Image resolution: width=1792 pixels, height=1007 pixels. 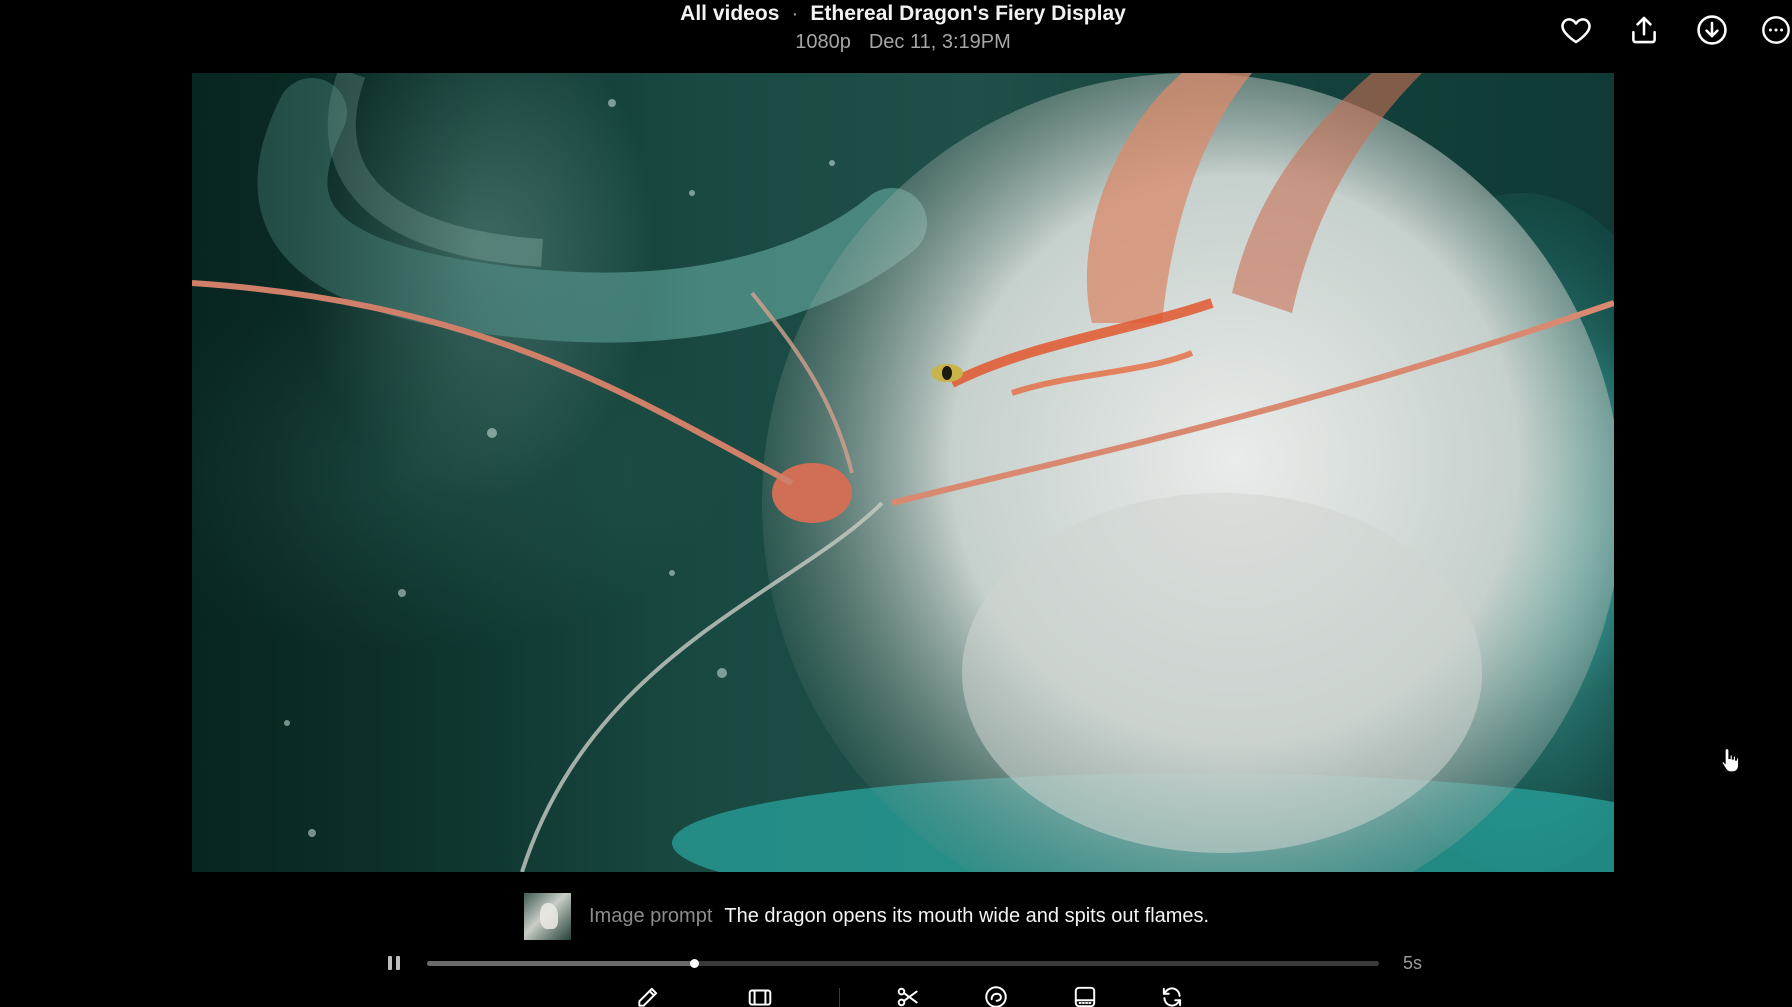 I want to click on hand-cursor-icon, so click(x=1730, y=760).